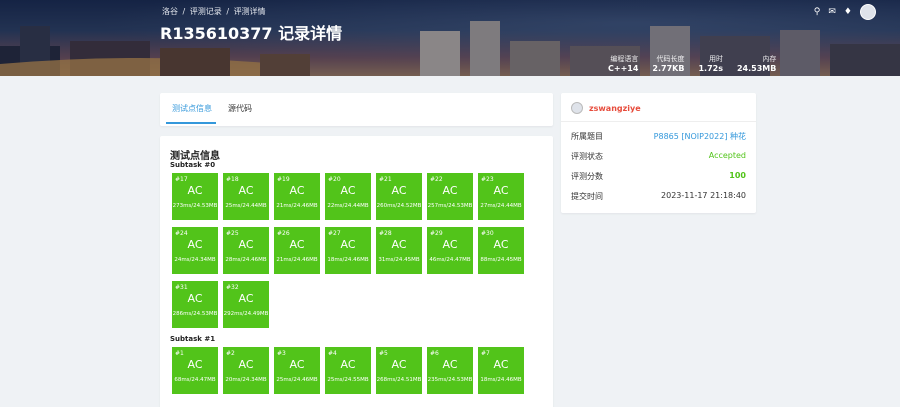 The height and width of the screenshot is (407, 900). What do you see at coordinates (399, 380) in the screenshot?
I see `test-case-time-memory: 268ms/24.51MB` at bounding box center [399, 380].